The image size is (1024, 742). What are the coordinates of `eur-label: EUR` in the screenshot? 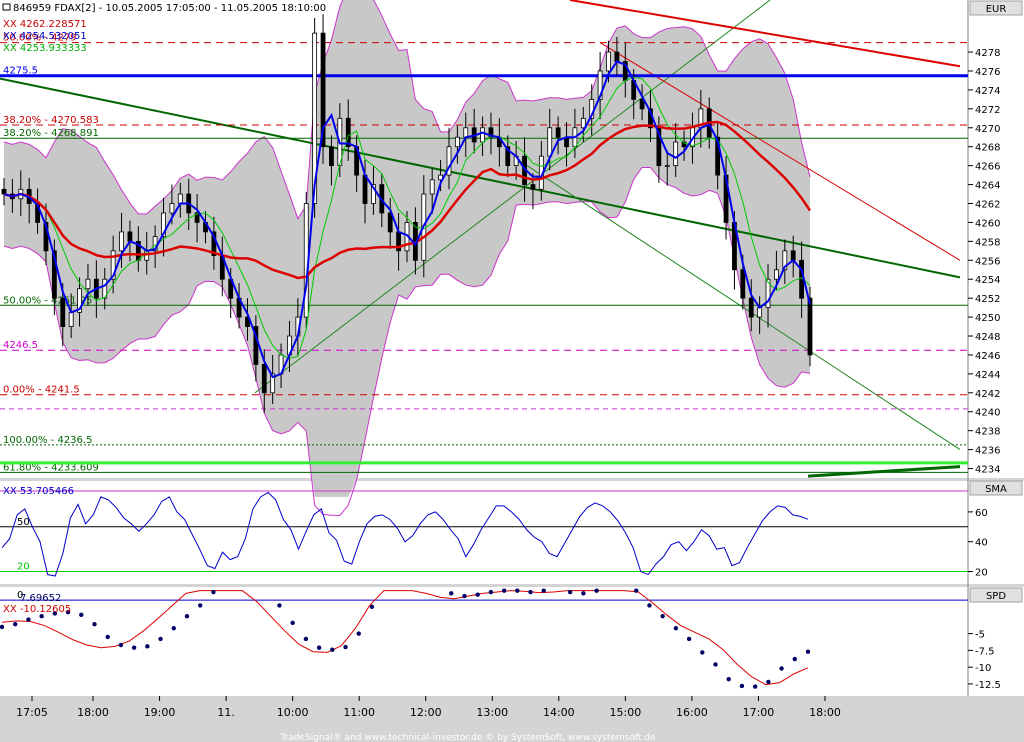 It's located at (996, 9).